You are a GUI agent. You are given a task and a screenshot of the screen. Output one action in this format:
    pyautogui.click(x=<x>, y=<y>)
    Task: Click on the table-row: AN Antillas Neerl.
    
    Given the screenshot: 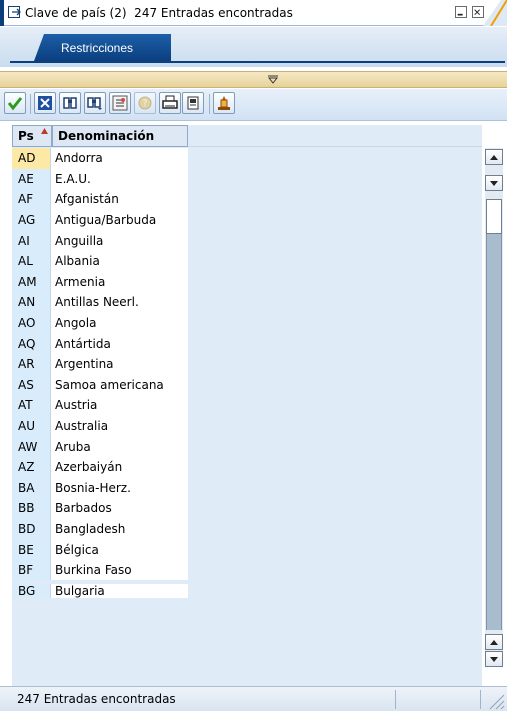 What is the action you would take?
    pyautogui.click(x=100, y=302)
    